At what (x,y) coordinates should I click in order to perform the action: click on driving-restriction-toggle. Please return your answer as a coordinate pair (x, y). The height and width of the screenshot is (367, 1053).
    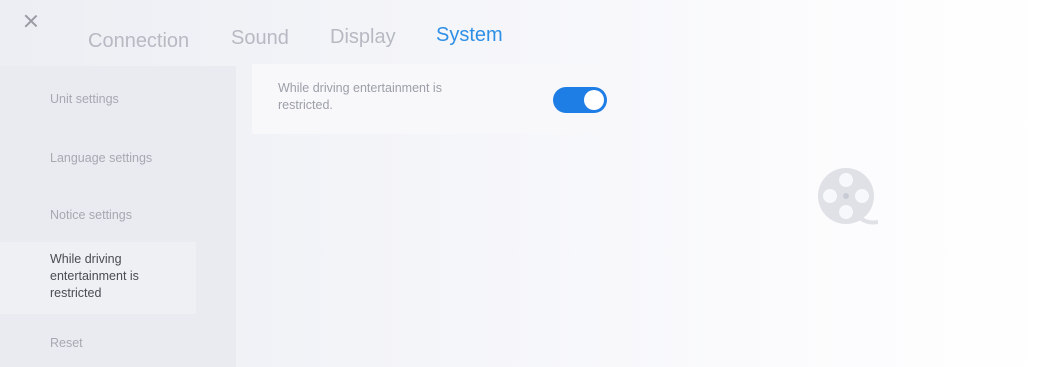
    Looking at the image, I should click on (580, 100).